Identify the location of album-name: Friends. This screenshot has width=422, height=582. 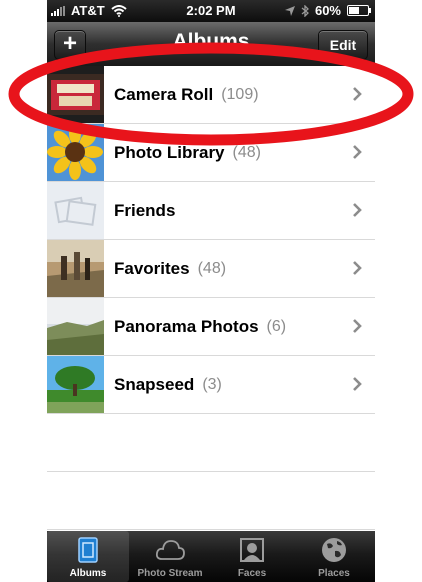
(145, 210).